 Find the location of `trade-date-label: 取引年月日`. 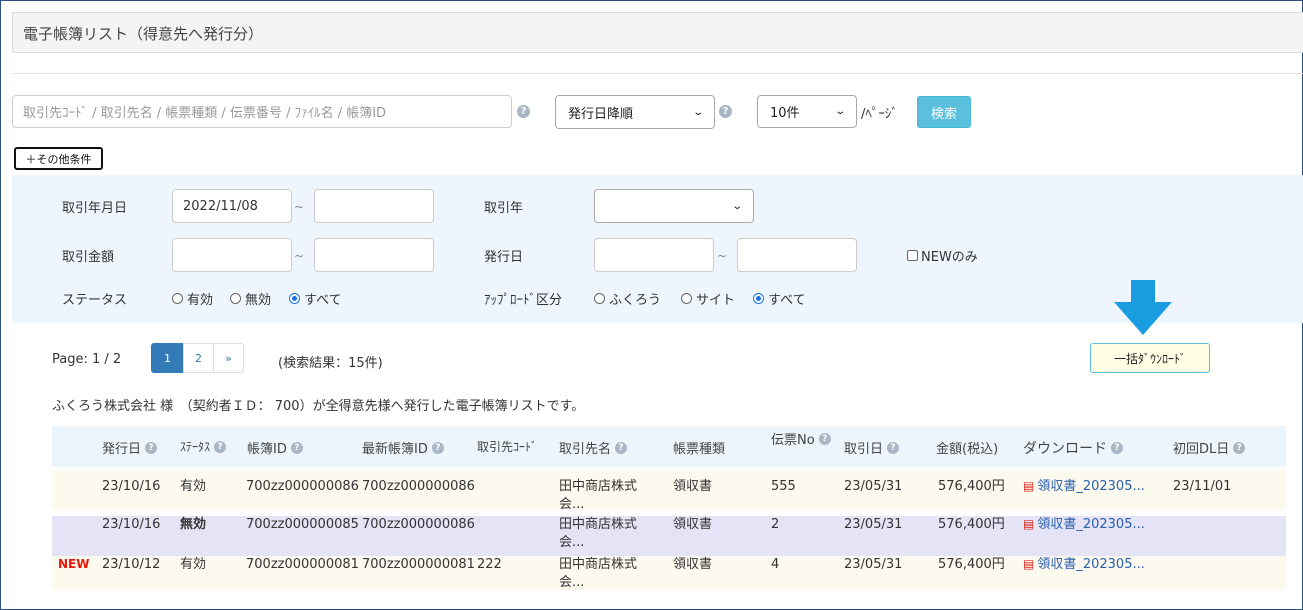

trade-date-label: 取引年月日 is located at coordinates (95, 208).